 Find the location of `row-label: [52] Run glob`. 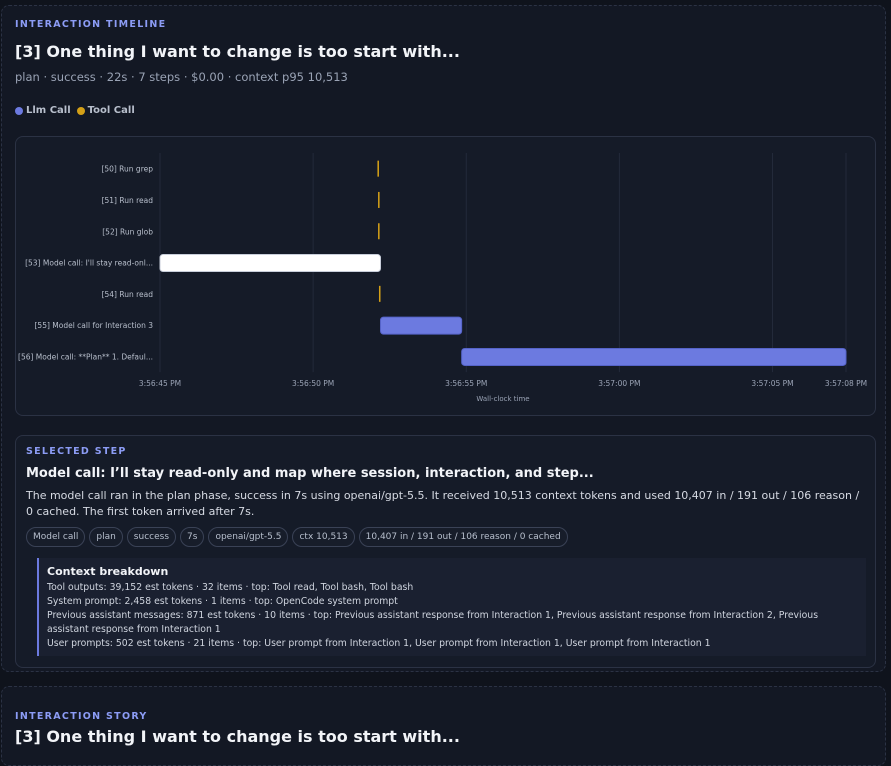

row-label: [52] Run glob is located at coordinates (127, 231).